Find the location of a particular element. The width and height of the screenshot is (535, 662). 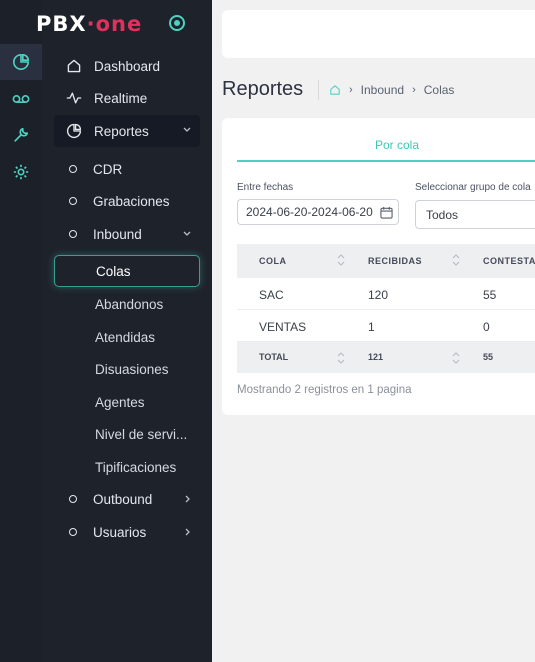

table-total-row: TOTAL 121 55 is located at coordinates (386, 357).